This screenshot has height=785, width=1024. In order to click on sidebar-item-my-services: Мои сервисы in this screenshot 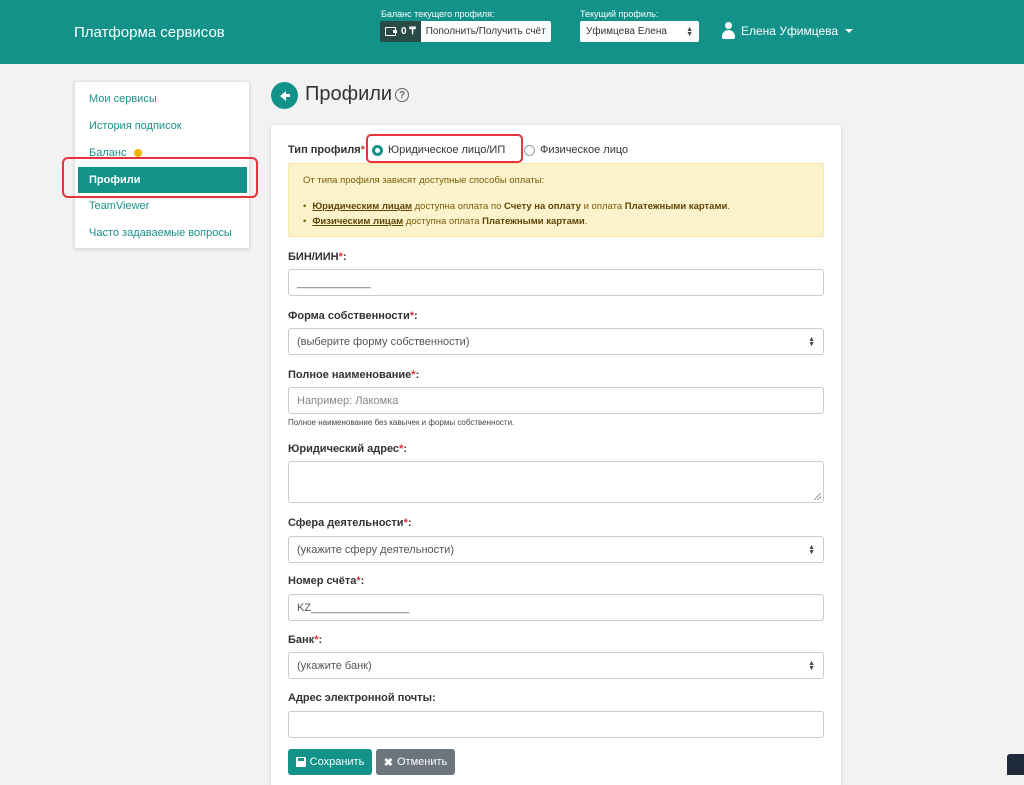, I will do `click(123, 99)`.